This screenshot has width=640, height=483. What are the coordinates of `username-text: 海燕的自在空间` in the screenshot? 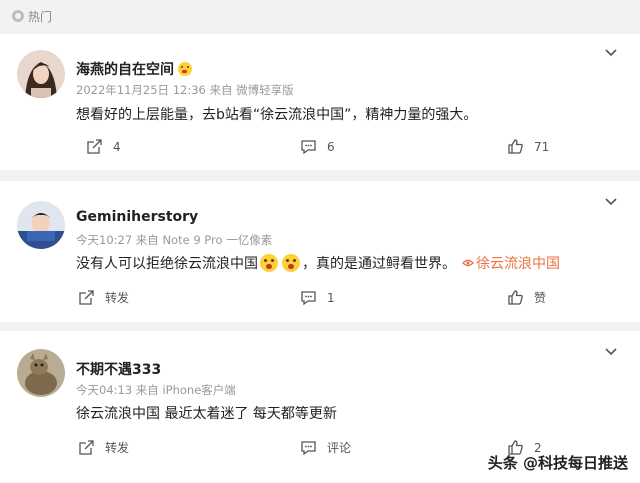 It's located at (125, 70).